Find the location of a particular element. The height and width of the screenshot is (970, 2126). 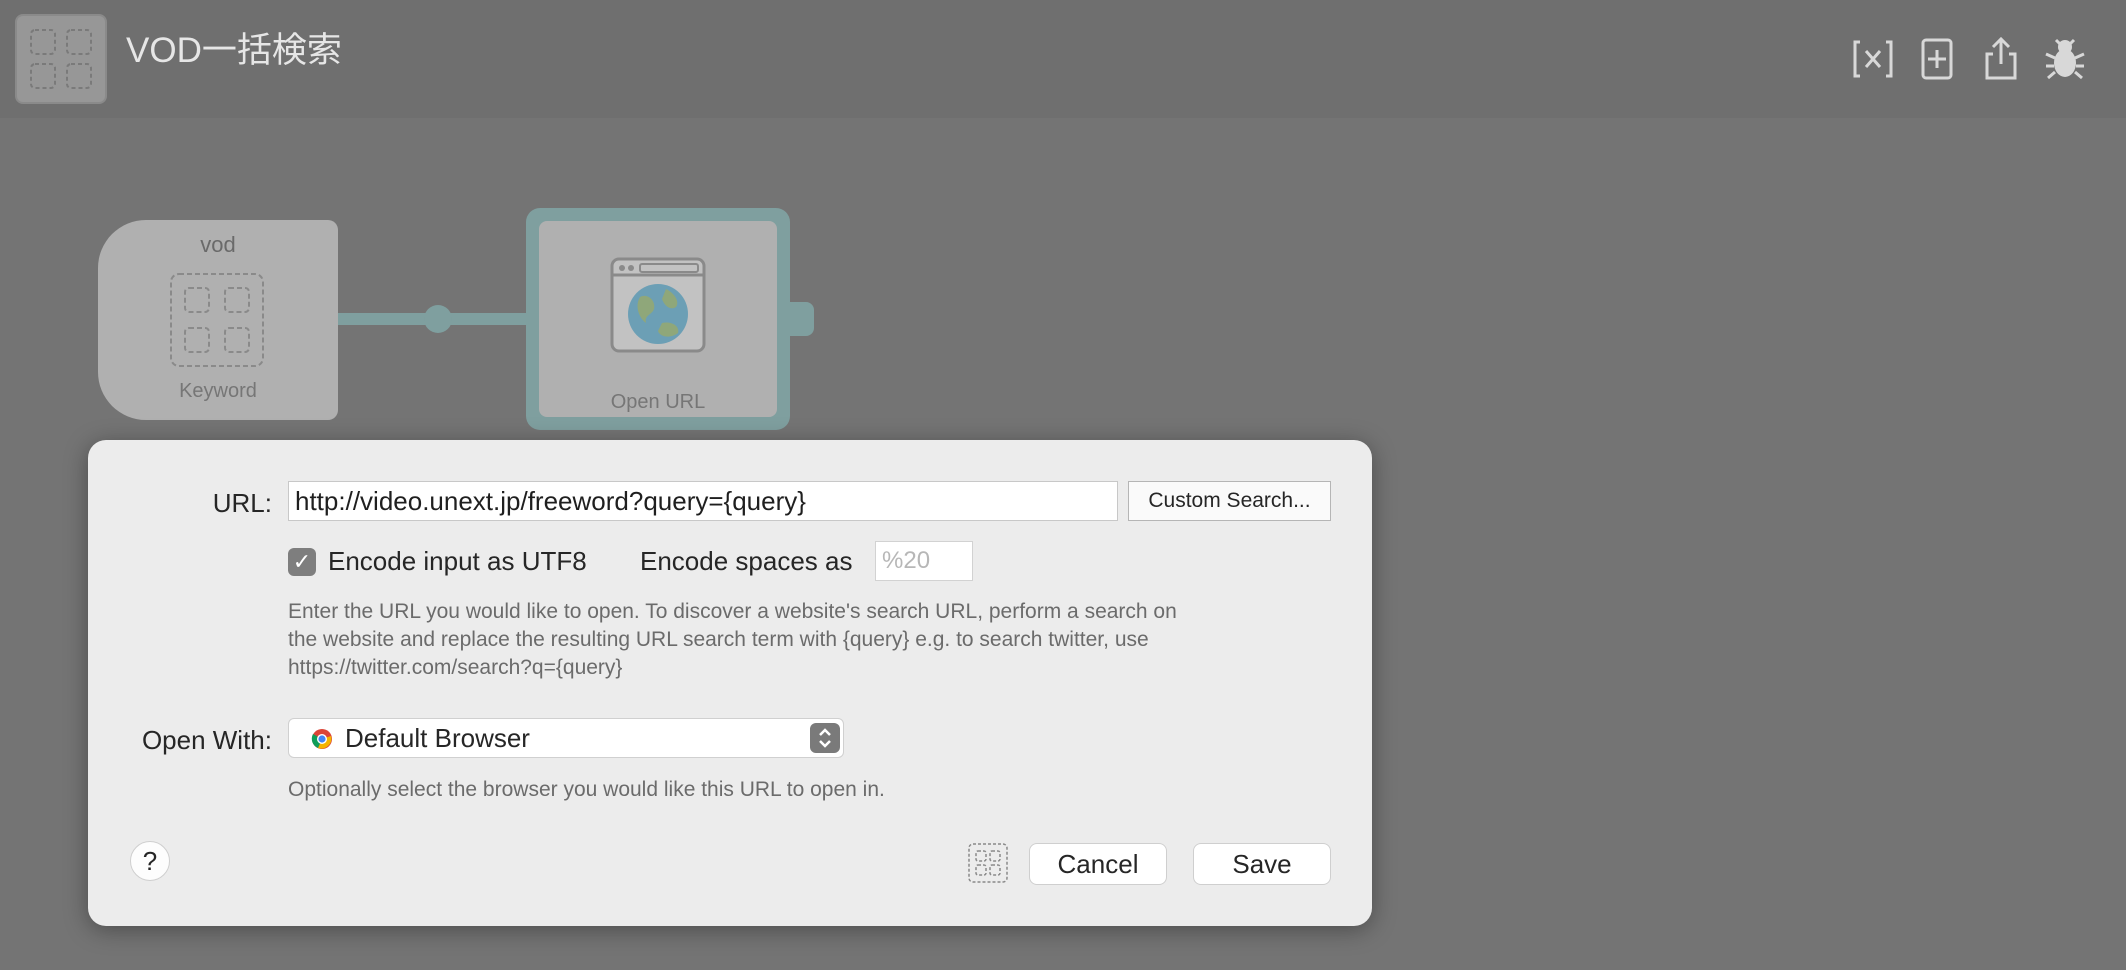

select-stepper-icon is located at coordinates (825, 738).